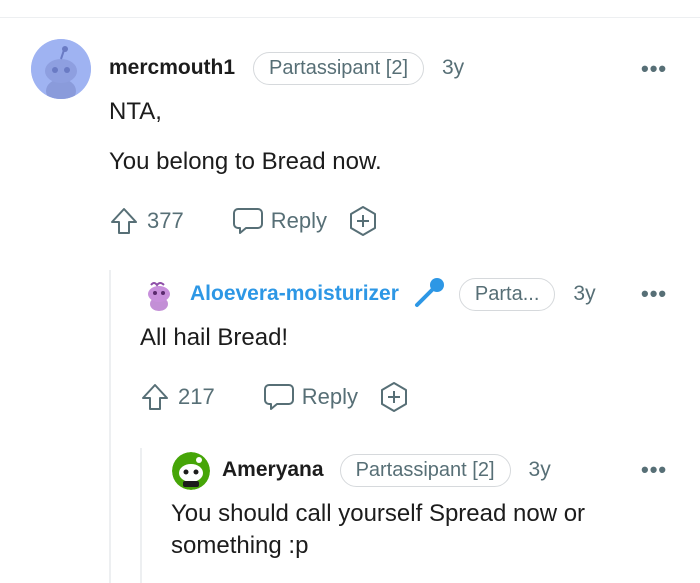 The width and height of the screenshot is (700, 583). I want to click on comment-body-line: NTA,, so click(135, 111).